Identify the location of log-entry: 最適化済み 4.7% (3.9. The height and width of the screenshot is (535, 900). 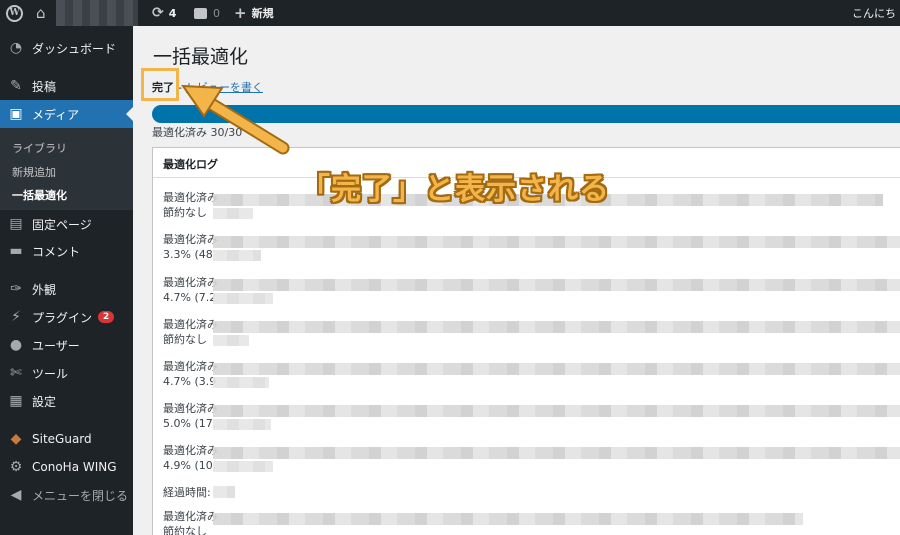
(190, 374).